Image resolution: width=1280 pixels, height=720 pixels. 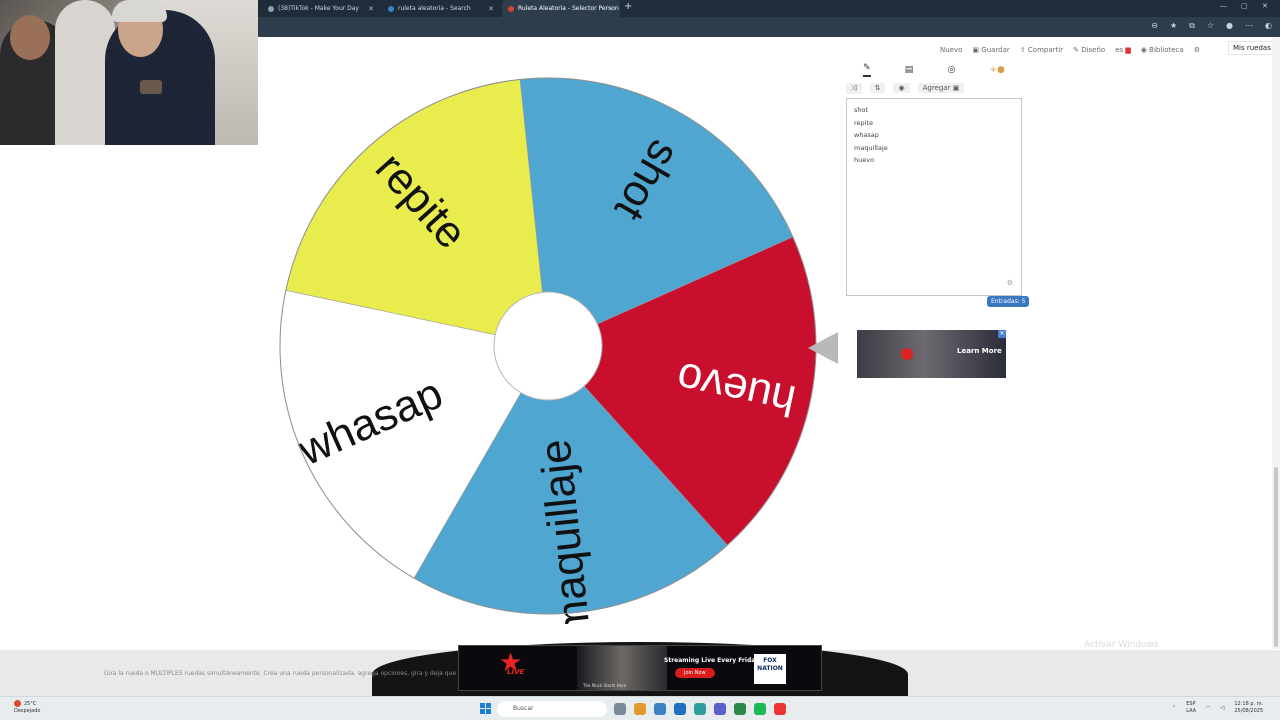 What do you see at coordinates (864, 160) in the screenshot?
I see `list-item: huevo` at bounding box center [864, 160].